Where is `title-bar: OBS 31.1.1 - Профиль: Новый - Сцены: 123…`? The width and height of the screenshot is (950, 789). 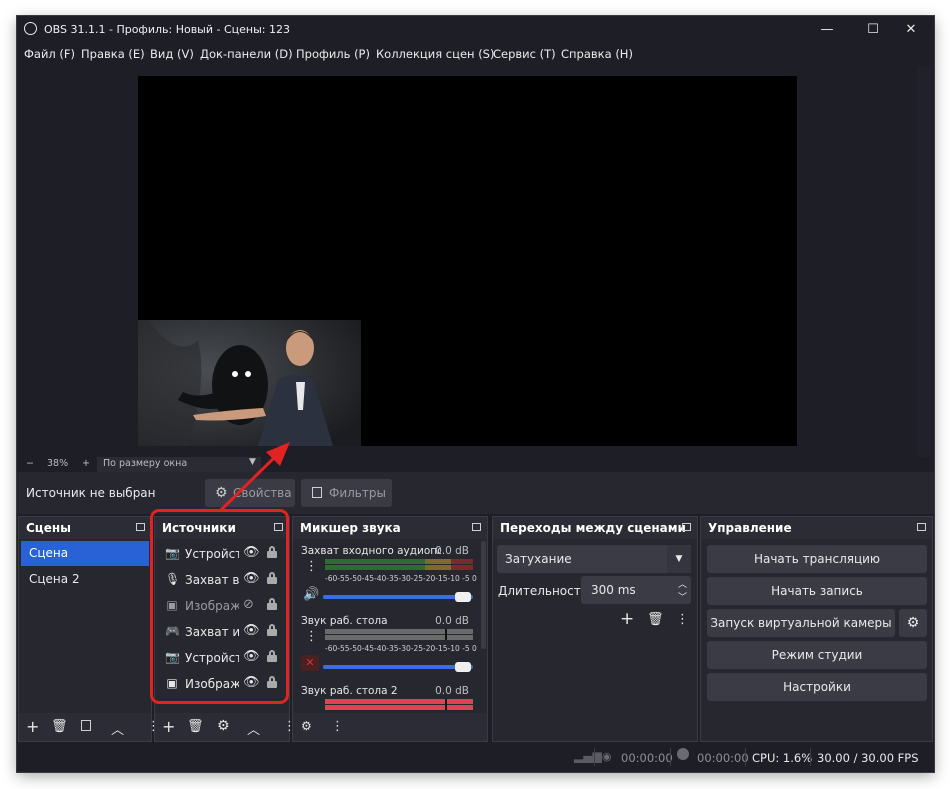
title-bar: OBS 31.1.1 - Профиль: Новый - Сцены: 123… is located at coordinates (475, 30).